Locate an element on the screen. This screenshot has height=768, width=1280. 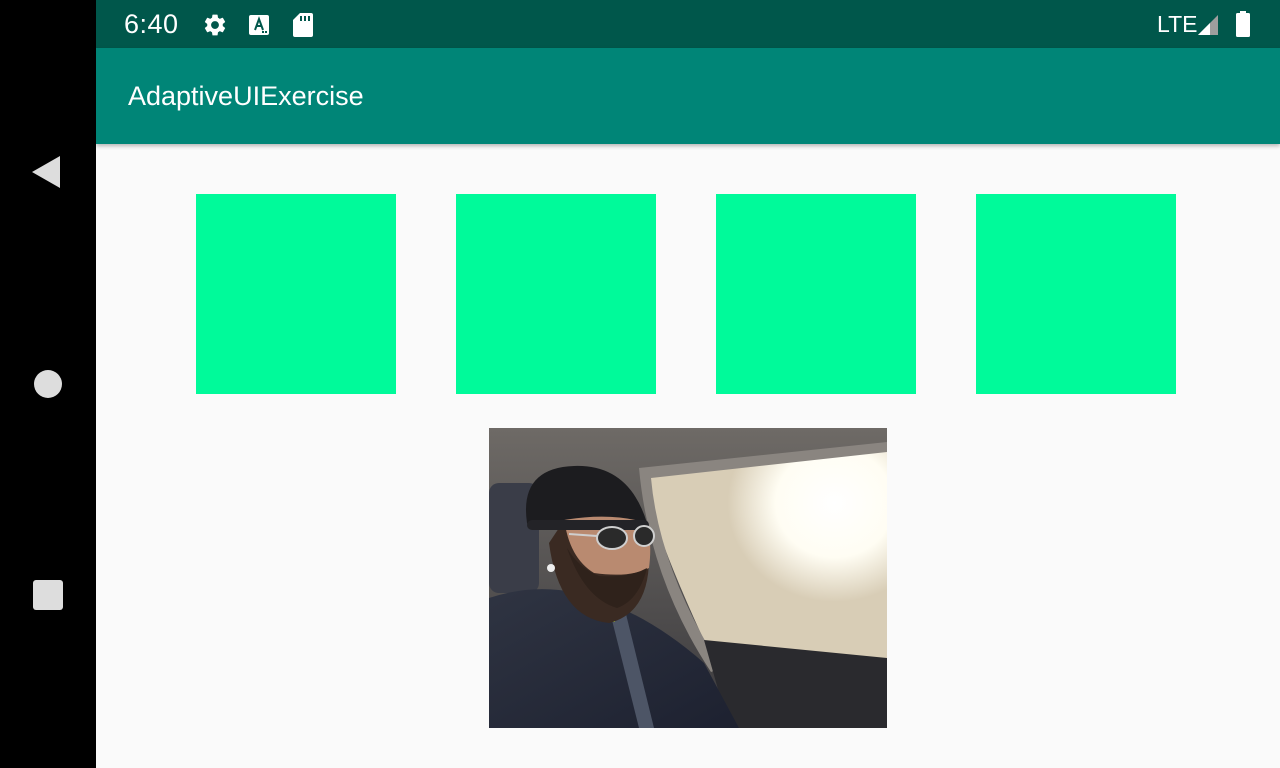
recents-button is located at coordinates (48, 595).